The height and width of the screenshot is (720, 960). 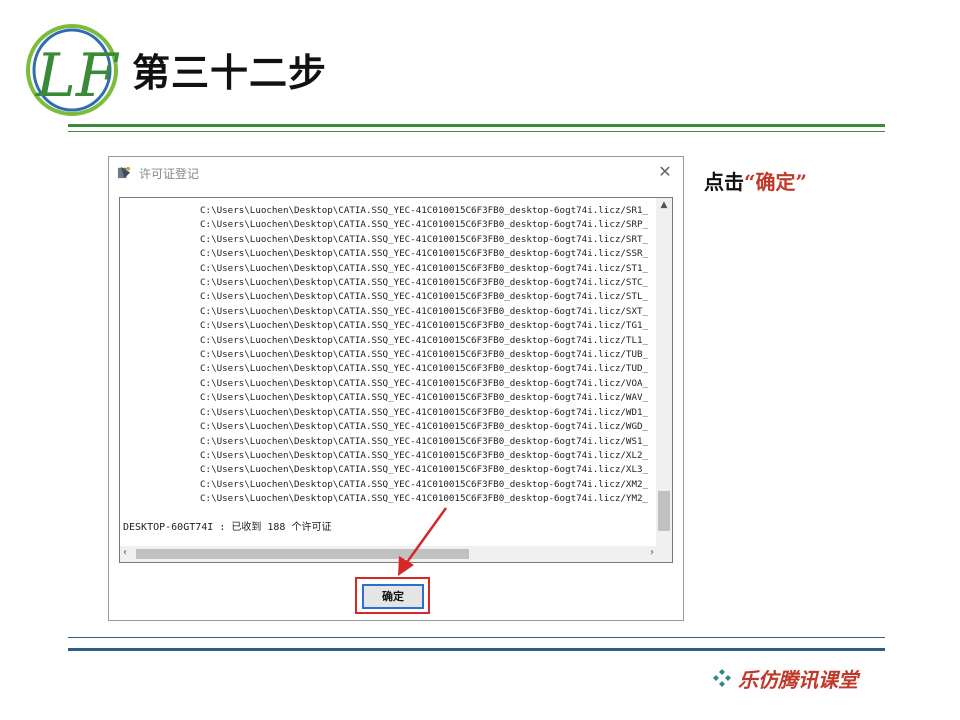 I want to click on scroll-left-icon: ‹, so click(x=125, y=552).